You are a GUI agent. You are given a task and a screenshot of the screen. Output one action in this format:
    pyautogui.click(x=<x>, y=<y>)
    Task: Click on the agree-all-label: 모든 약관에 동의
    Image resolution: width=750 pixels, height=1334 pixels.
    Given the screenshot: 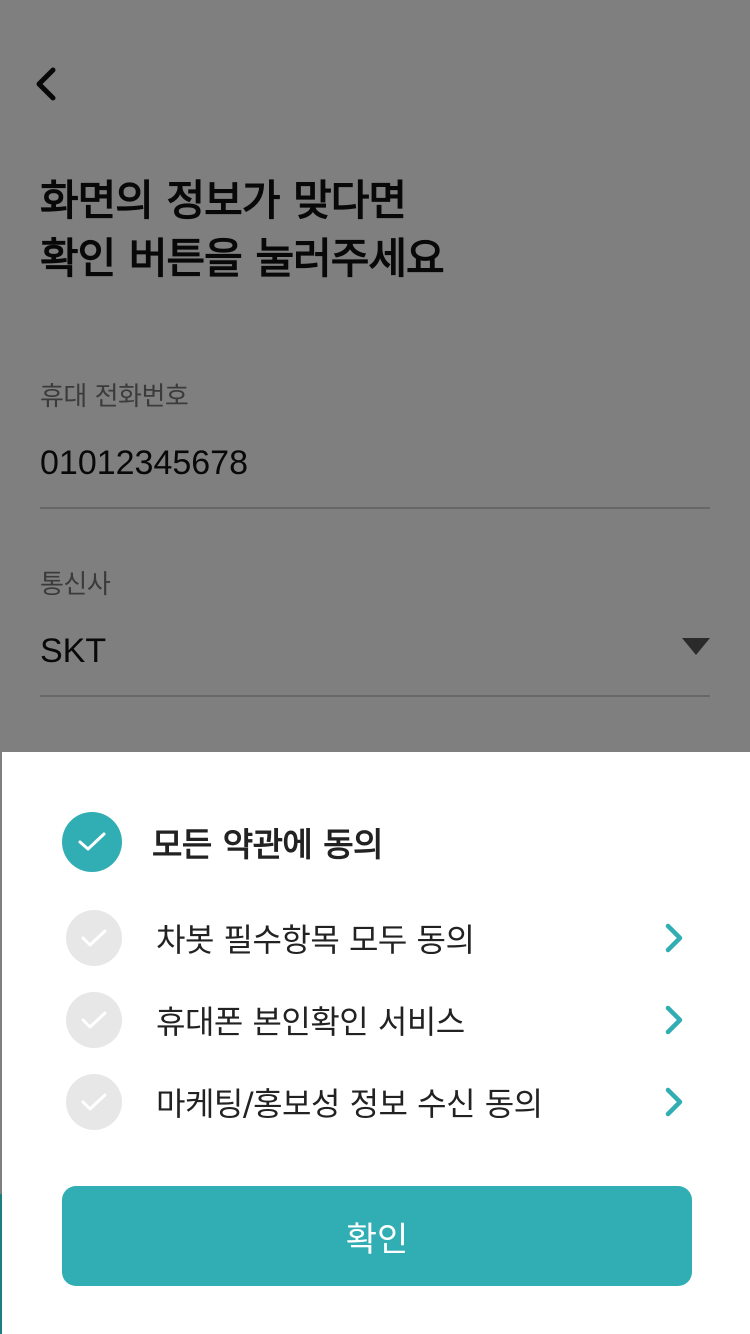 What is the action you would take?
    pyautogui.click(x=268, y=844)
    